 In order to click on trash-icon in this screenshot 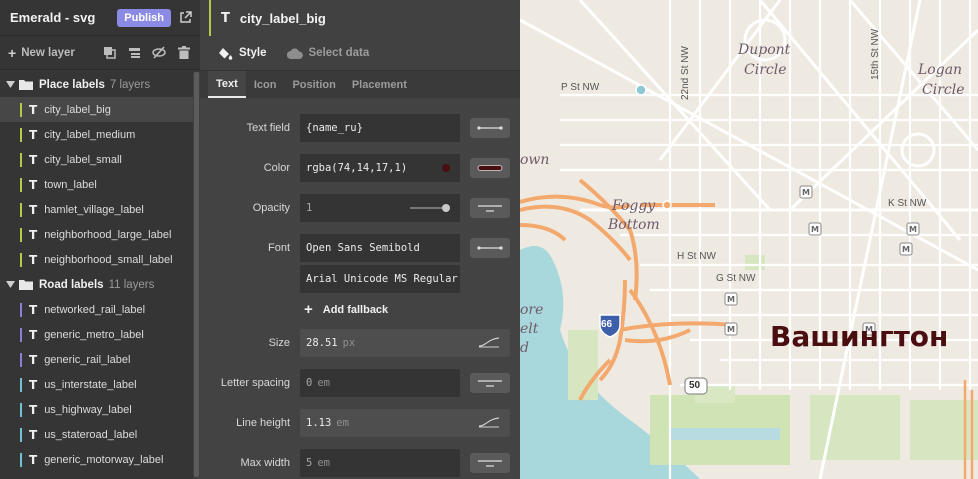, I will do `click(184, 53)`.